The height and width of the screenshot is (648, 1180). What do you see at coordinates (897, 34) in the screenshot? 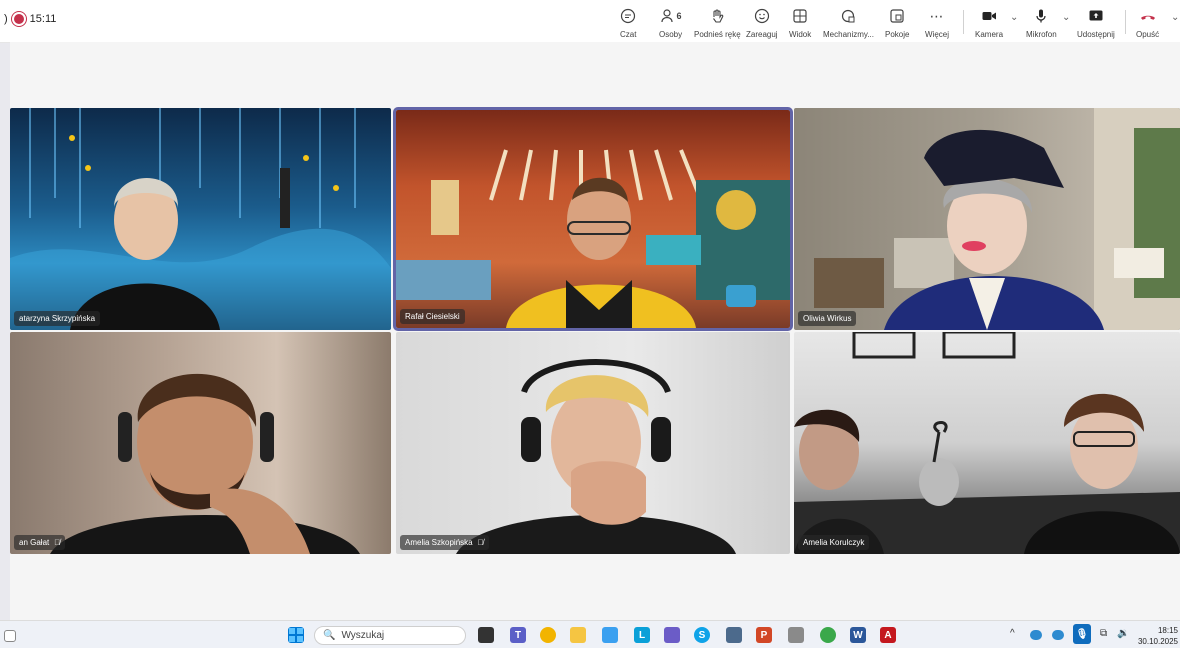
I see `rooms-label: Pokoje` at bounding box center [897, 34].